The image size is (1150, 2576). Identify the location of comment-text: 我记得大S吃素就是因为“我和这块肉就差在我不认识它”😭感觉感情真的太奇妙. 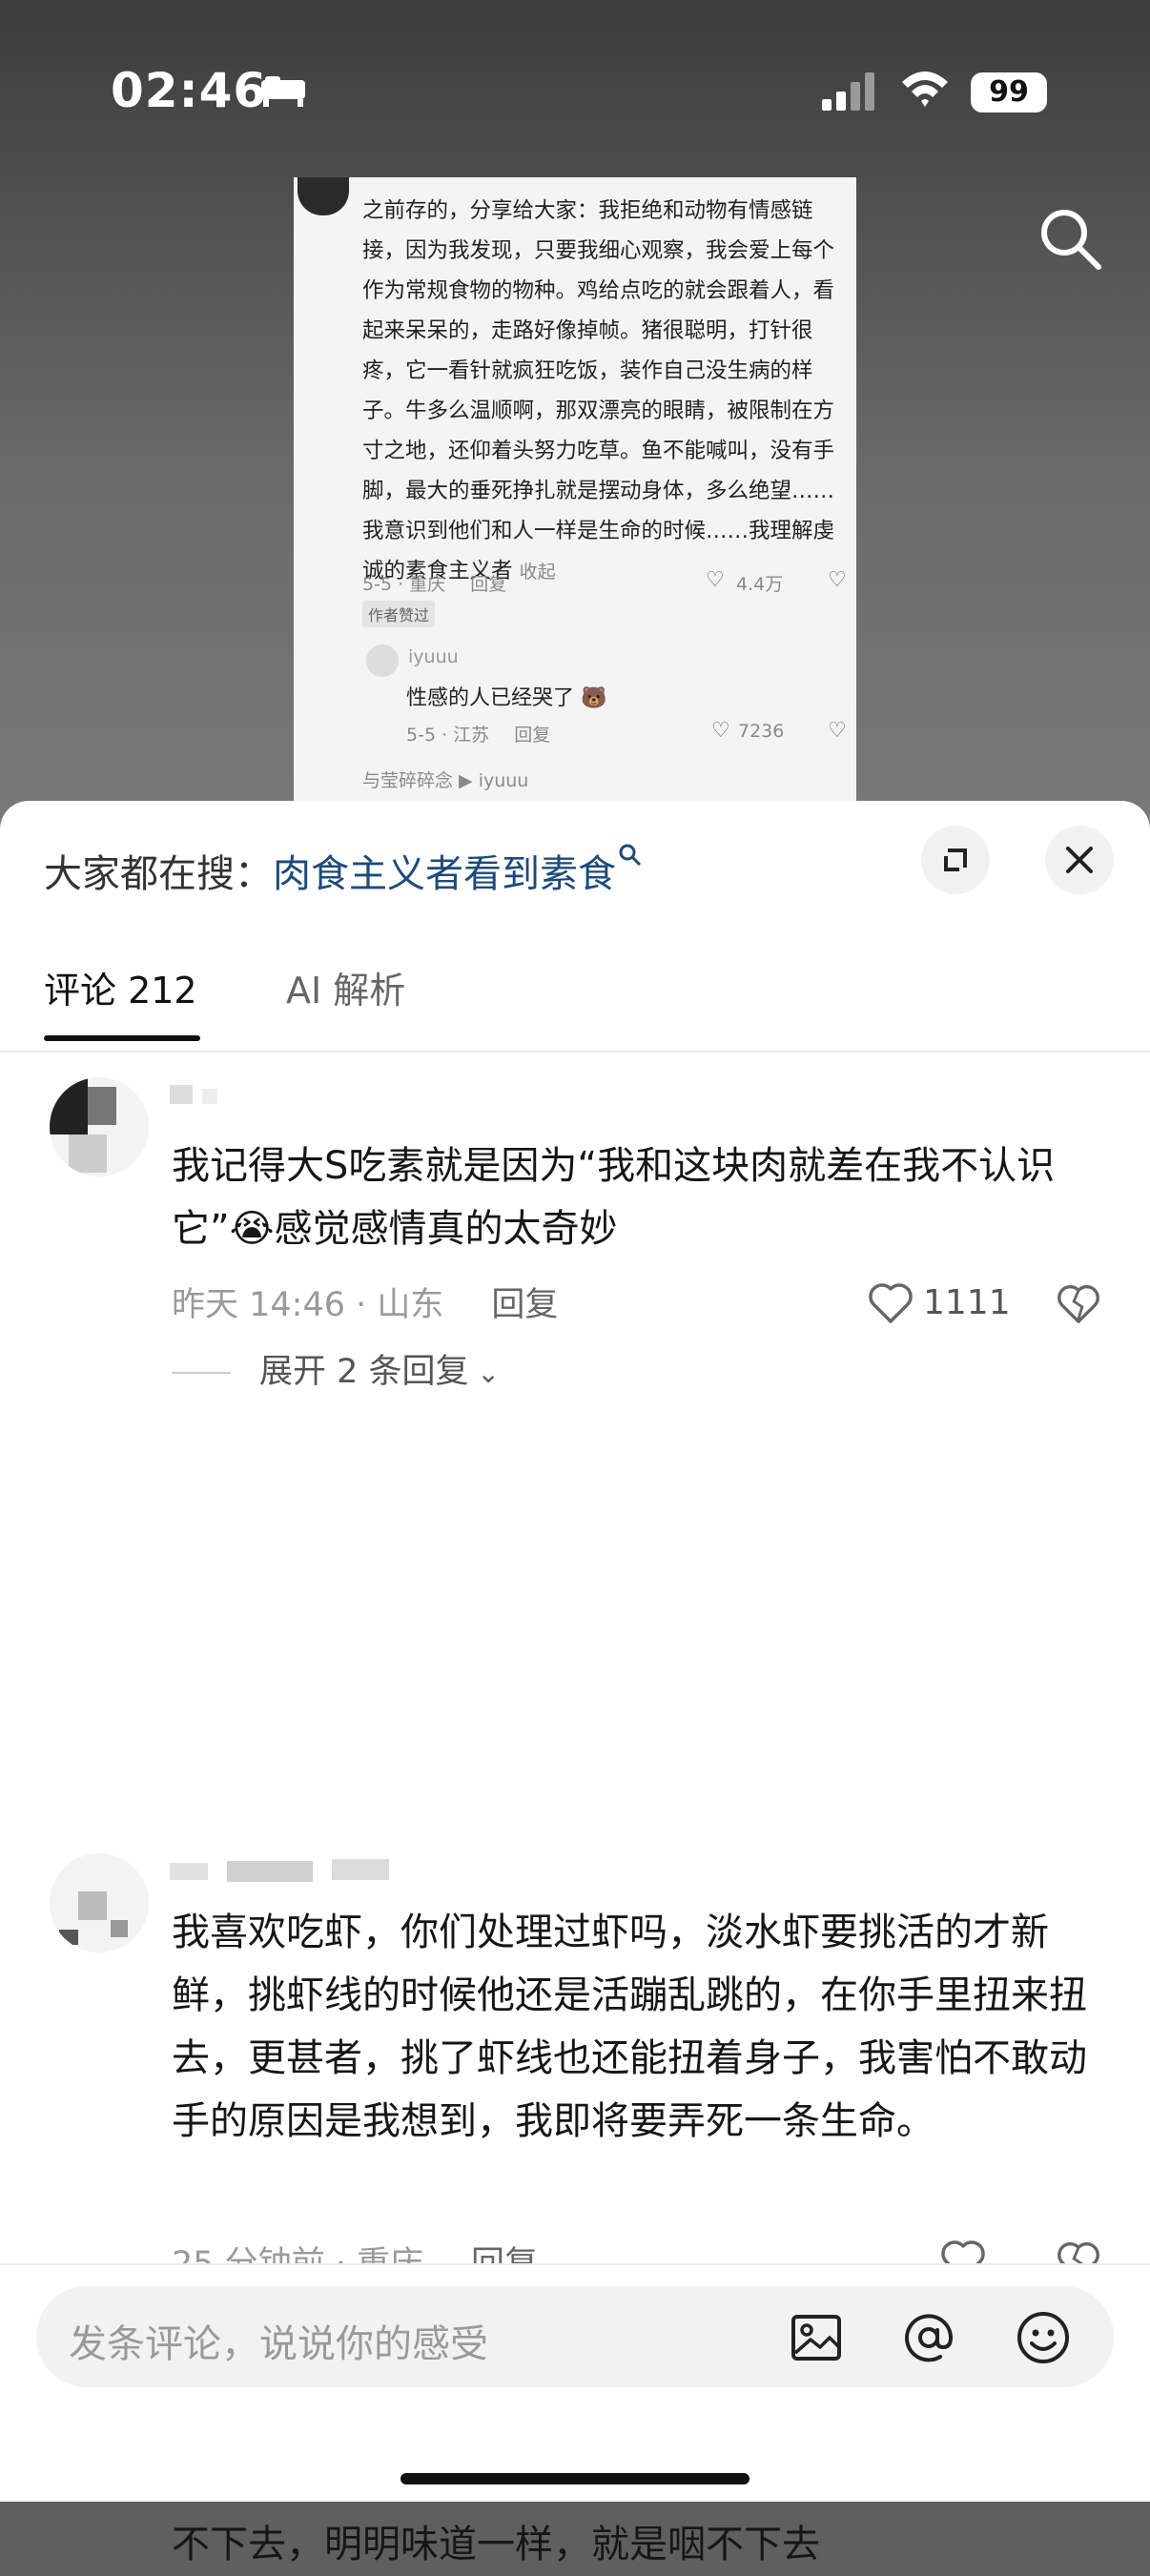
(614, 1197).